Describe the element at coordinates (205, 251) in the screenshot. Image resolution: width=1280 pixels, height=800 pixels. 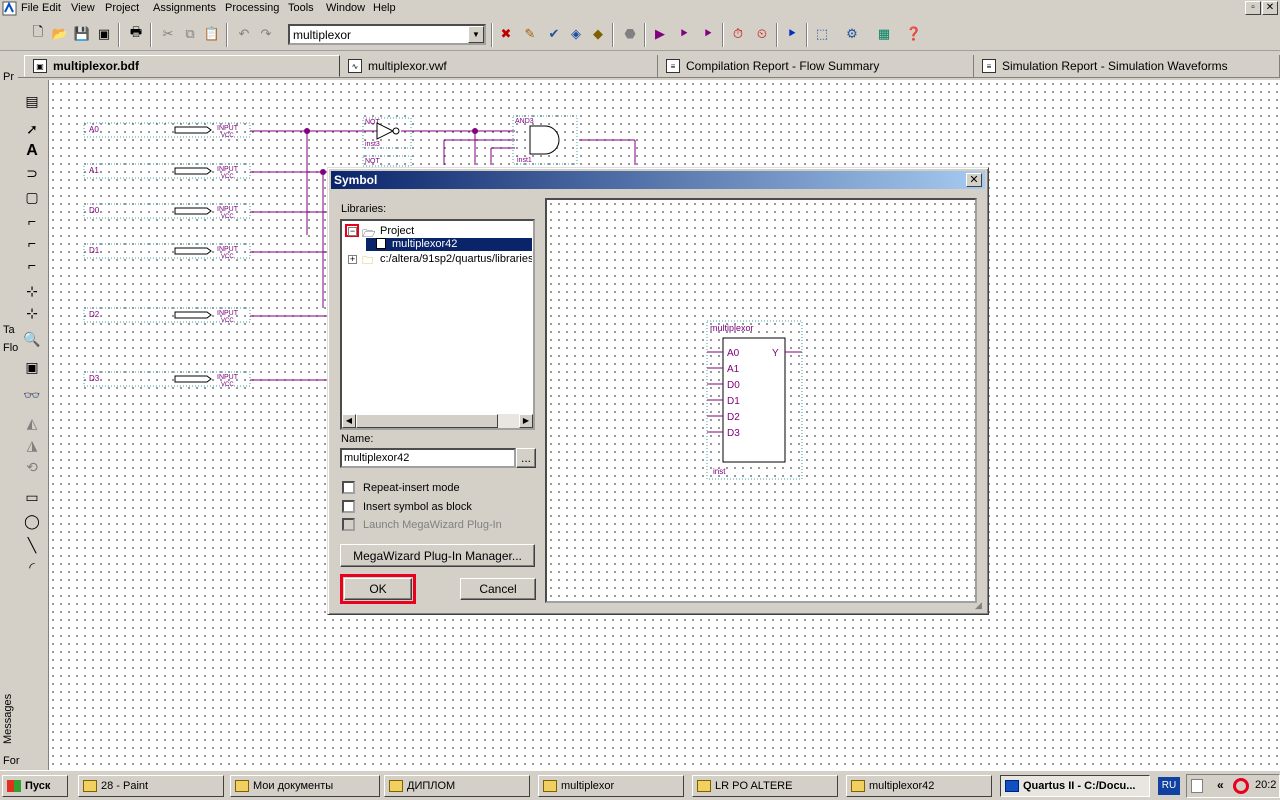
I see `input-pin-d1: D1 INPUT VCC` at that location.